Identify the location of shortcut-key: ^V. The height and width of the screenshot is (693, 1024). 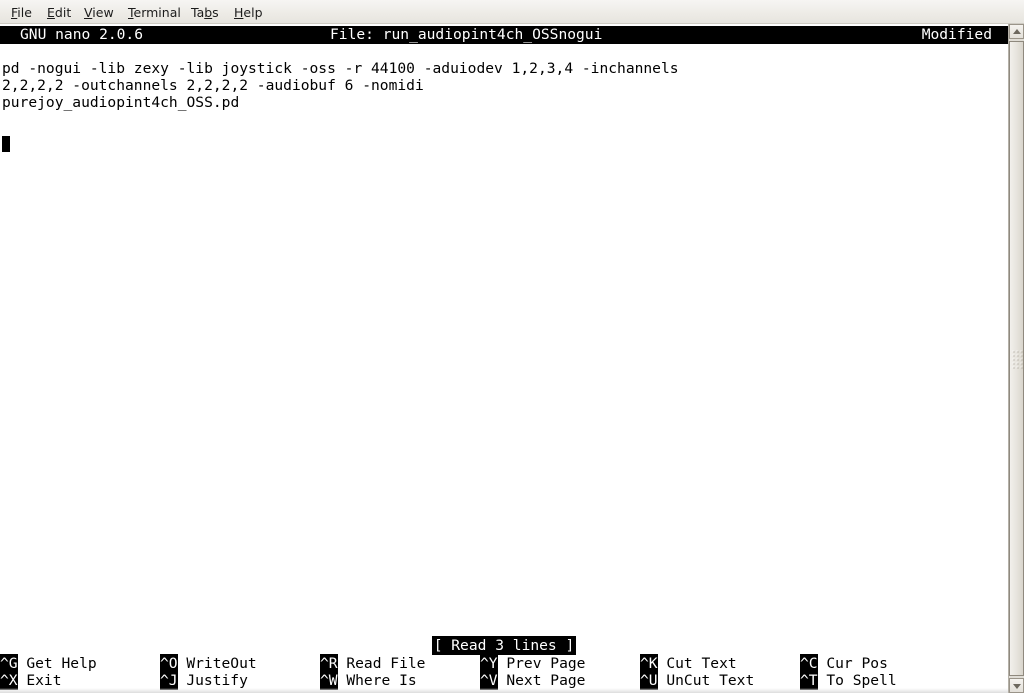
(489, 680).